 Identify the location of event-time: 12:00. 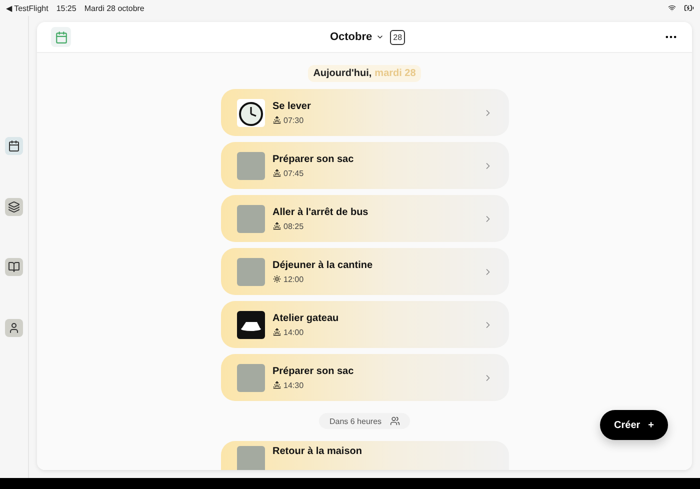
(294, 279).